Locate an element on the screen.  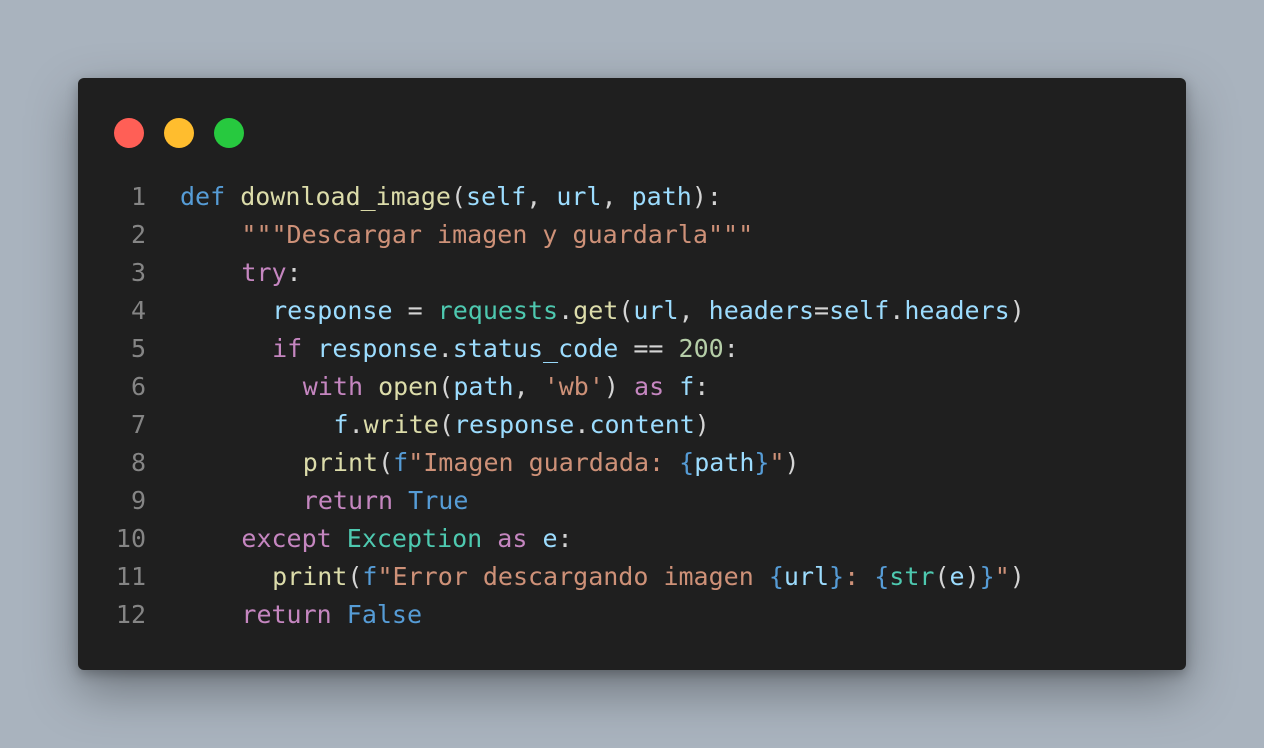
code-token: write is located at coordinates (401, 424).